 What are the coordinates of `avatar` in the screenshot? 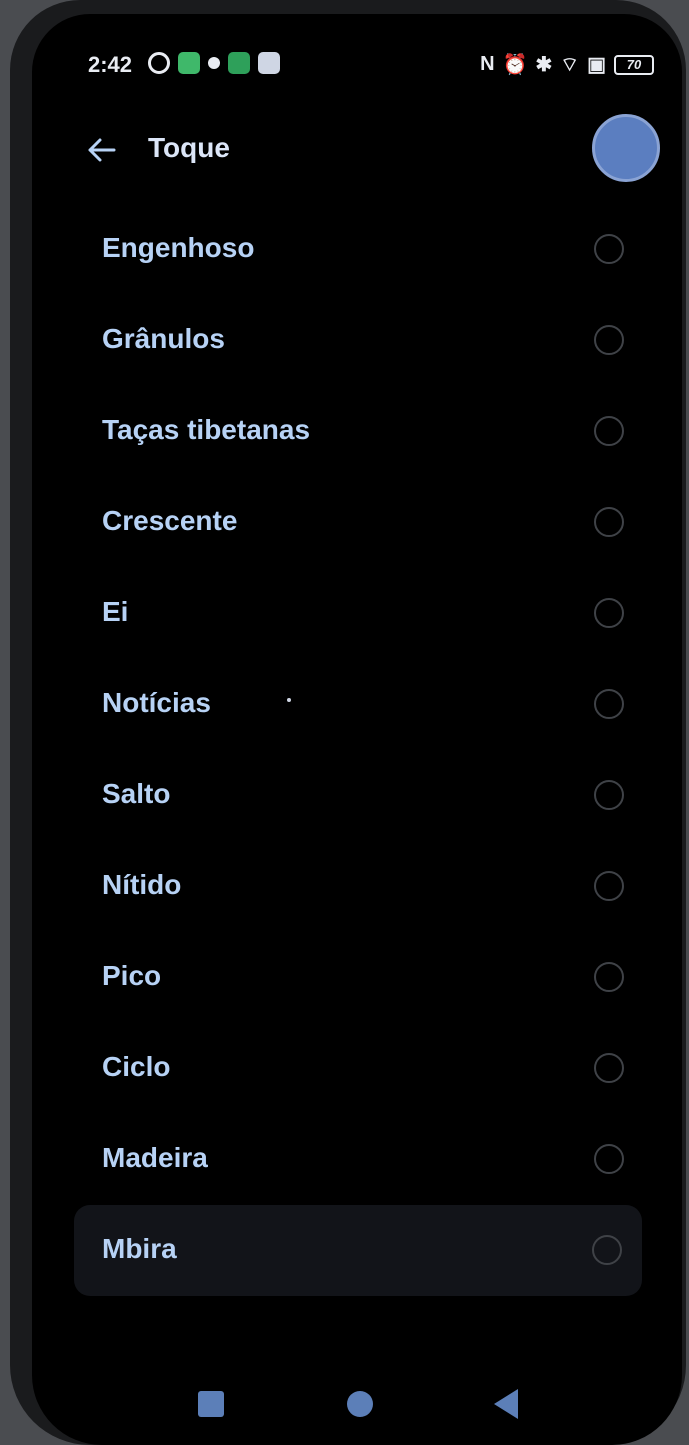 It's located at (626, 148).